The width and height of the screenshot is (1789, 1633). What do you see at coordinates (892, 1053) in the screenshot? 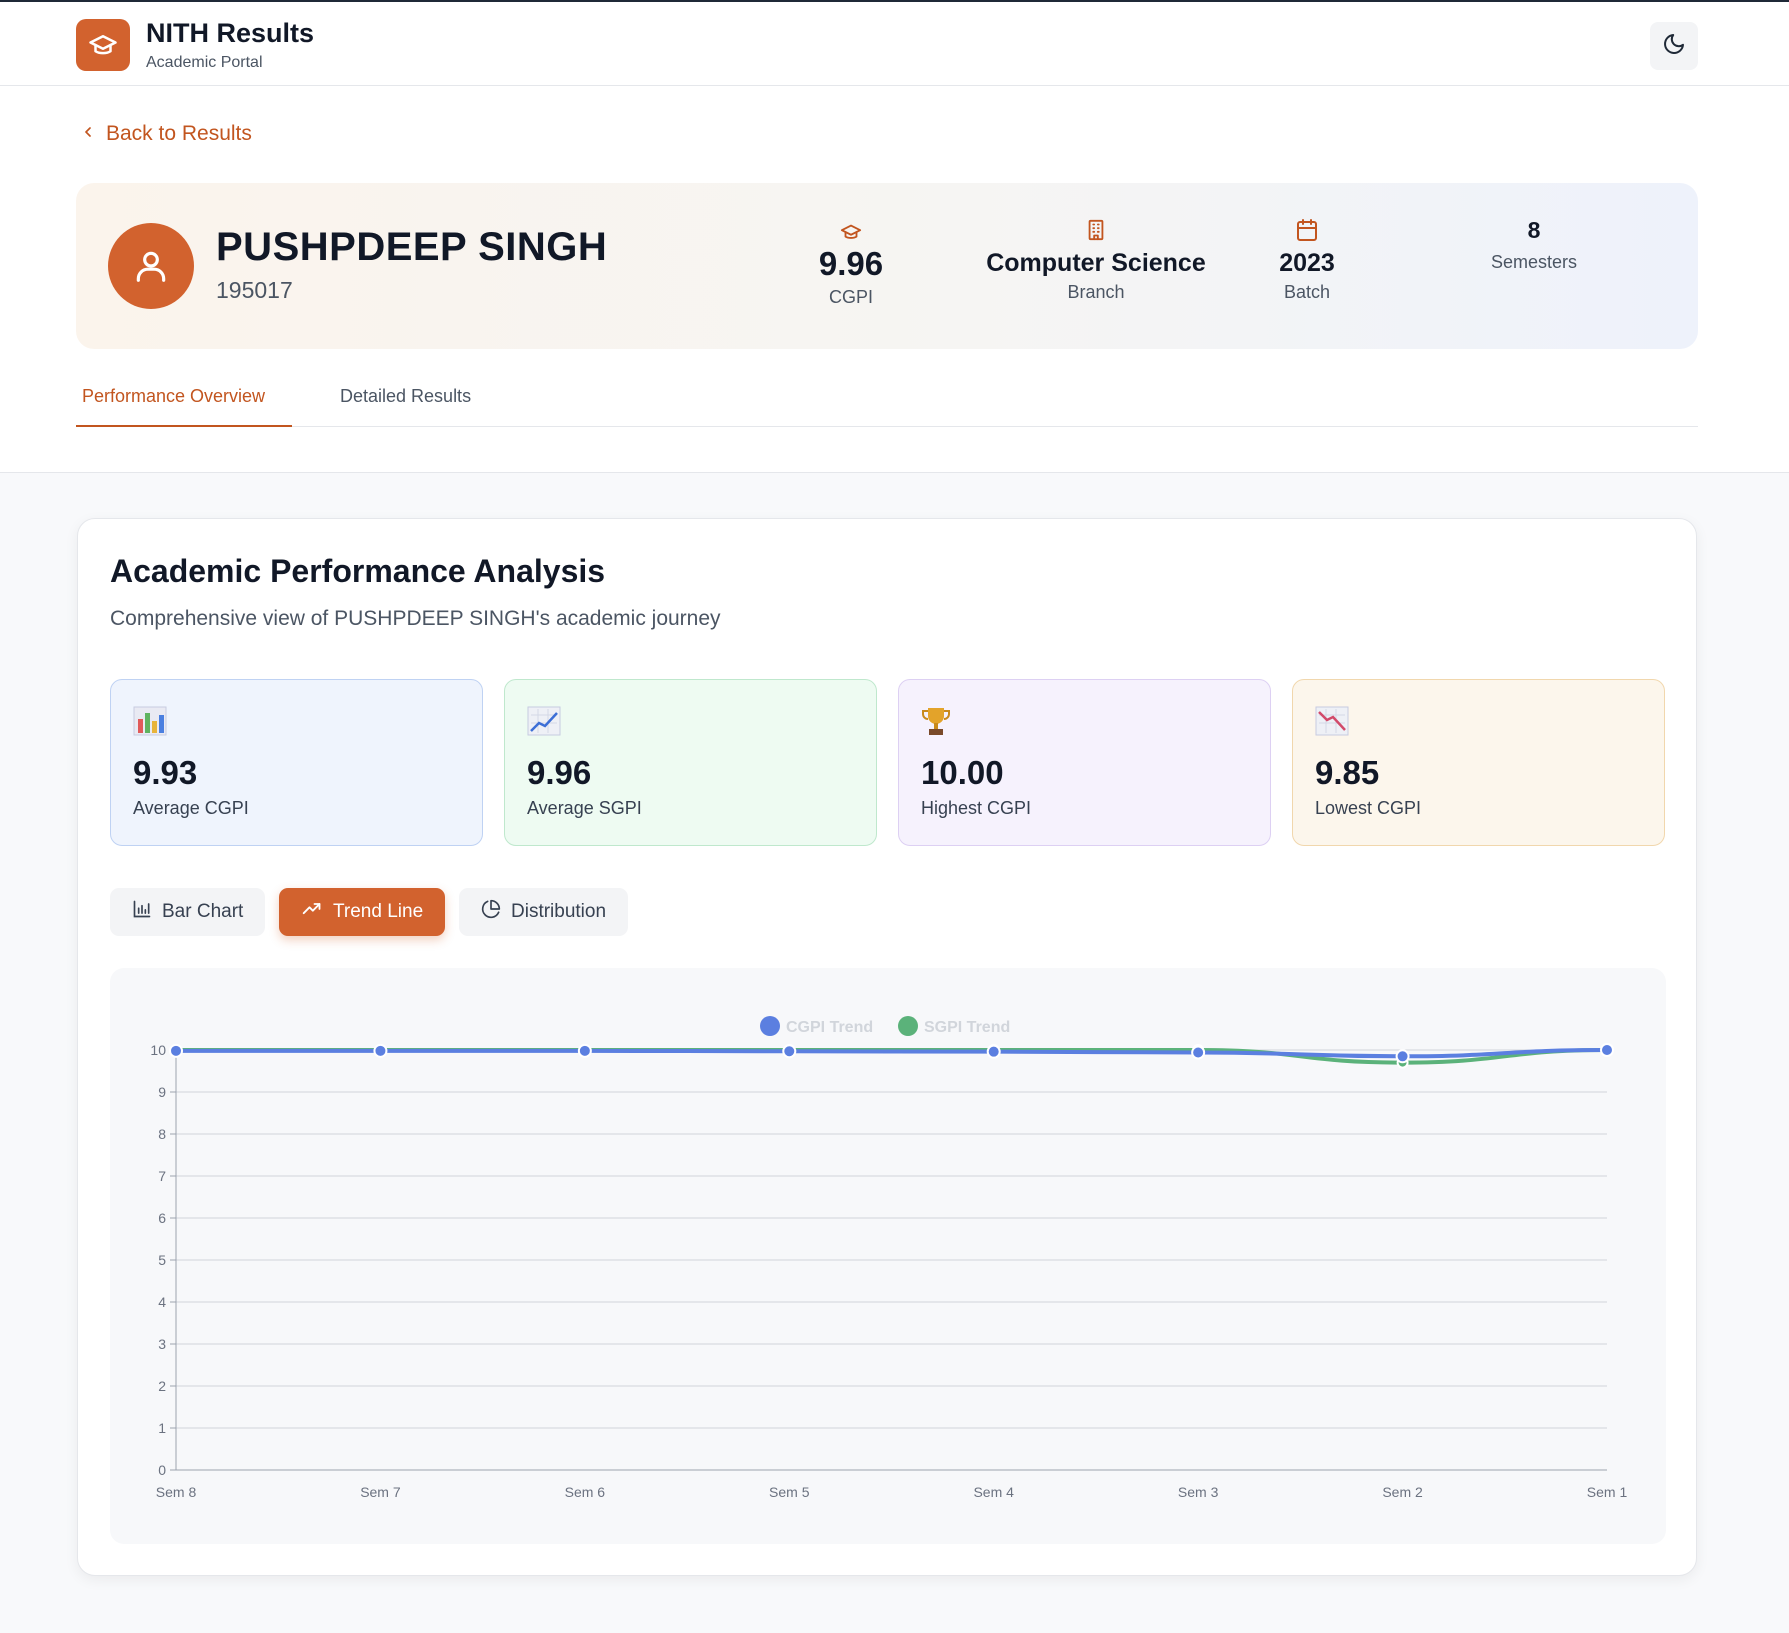
I see `series-line-cgpi-trend` at bounding box center [892, 1053].